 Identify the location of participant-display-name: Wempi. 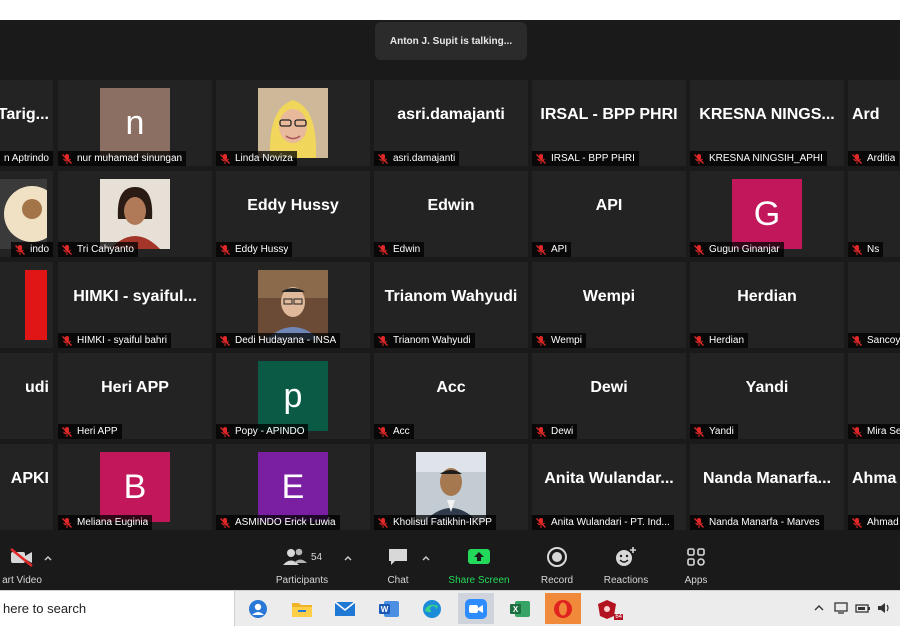
(609, 296).